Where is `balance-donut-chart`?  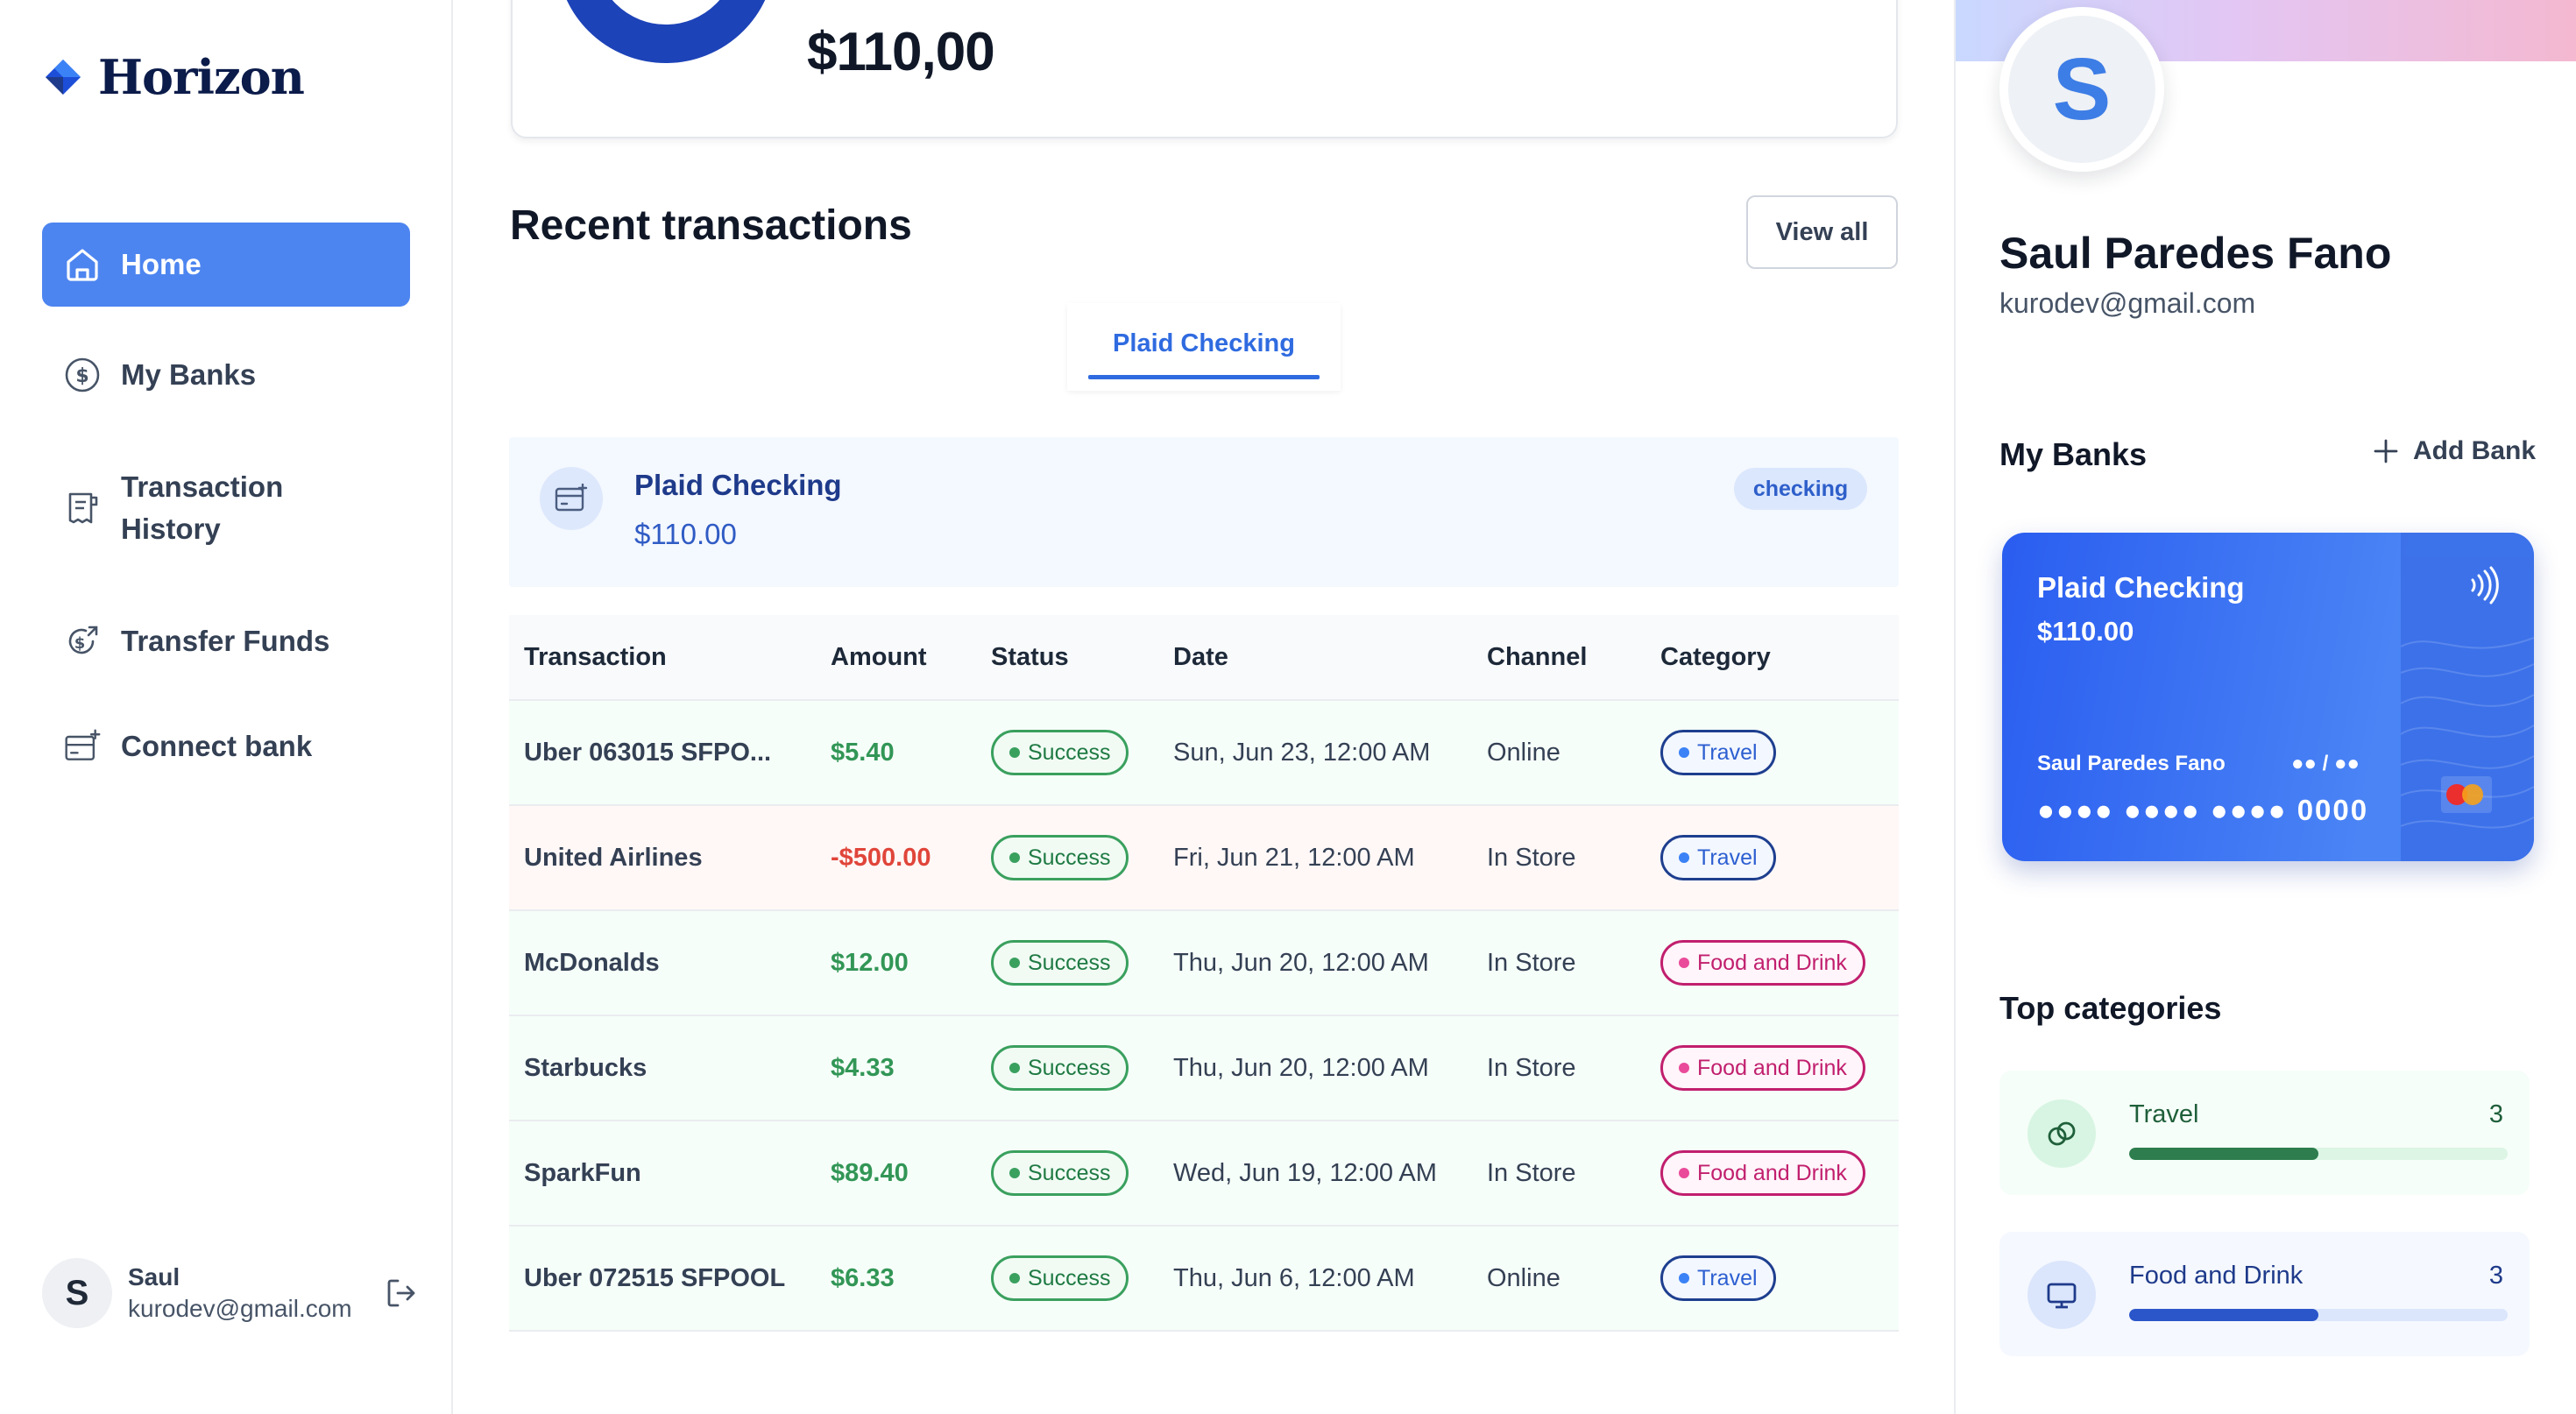 balance-donut-chart is located at coordinates (665, 32).